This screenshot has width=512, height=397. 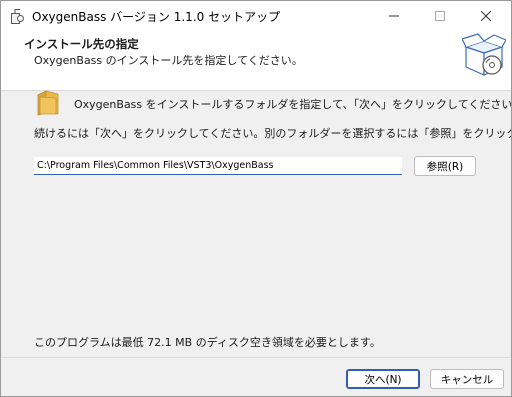 What do you see at coordinates (207, 342) in the screenshot?
I see `disk-space-requirement: このプログラムは最低 72.1 MB のディスク空き領域を必要とします。` at bounding box center [207, 342].